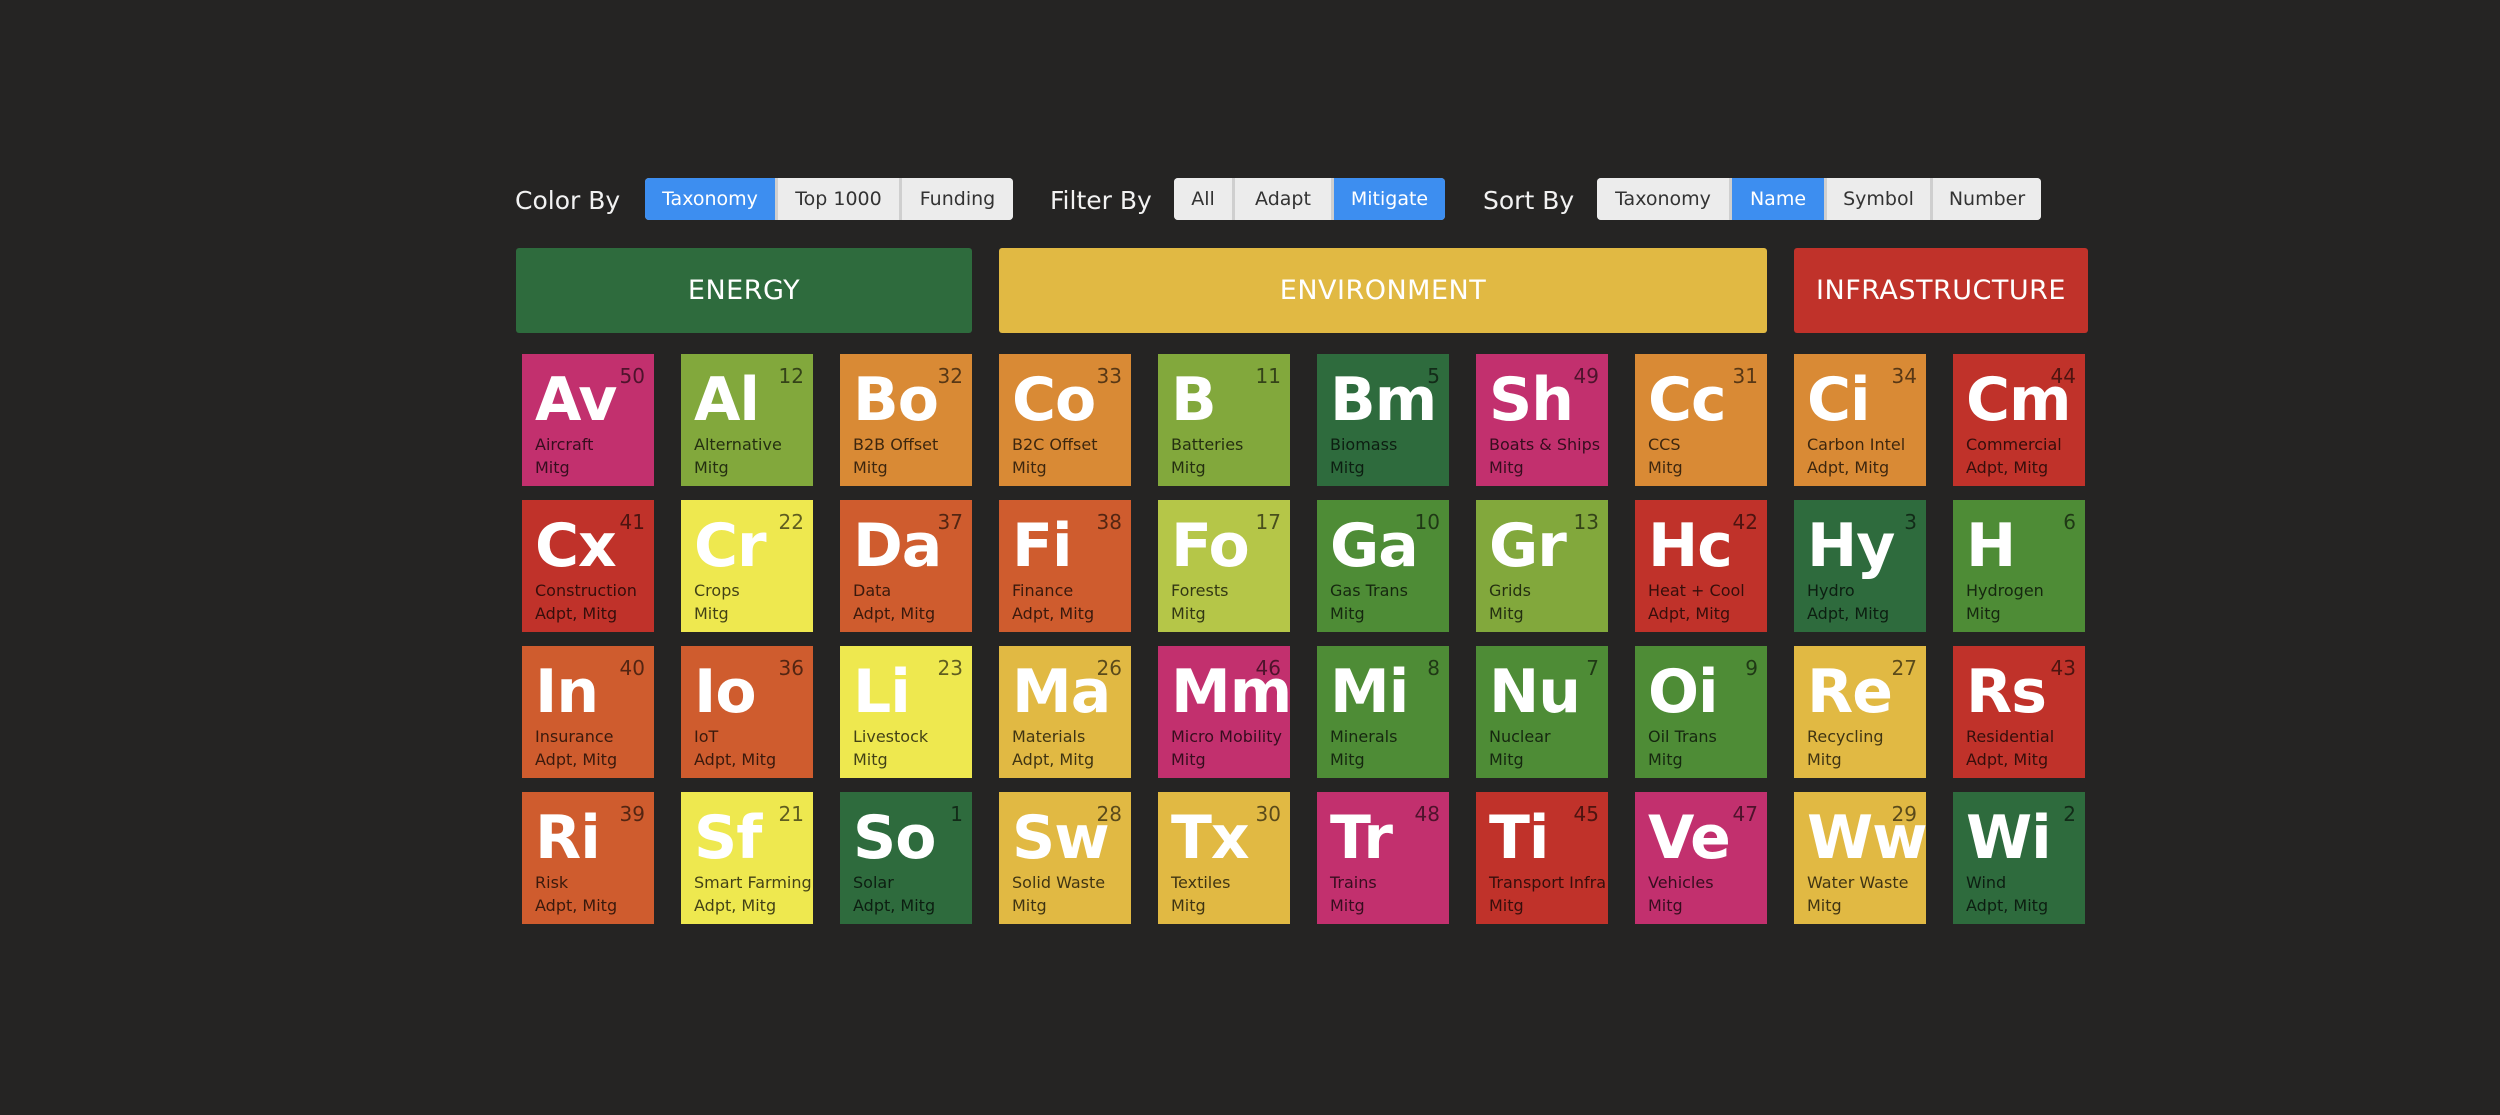  Describe the element at coordinates (588, 420) in the screenshot. I see `element-tile: Av 50 Aircraft Mitg` at that location.